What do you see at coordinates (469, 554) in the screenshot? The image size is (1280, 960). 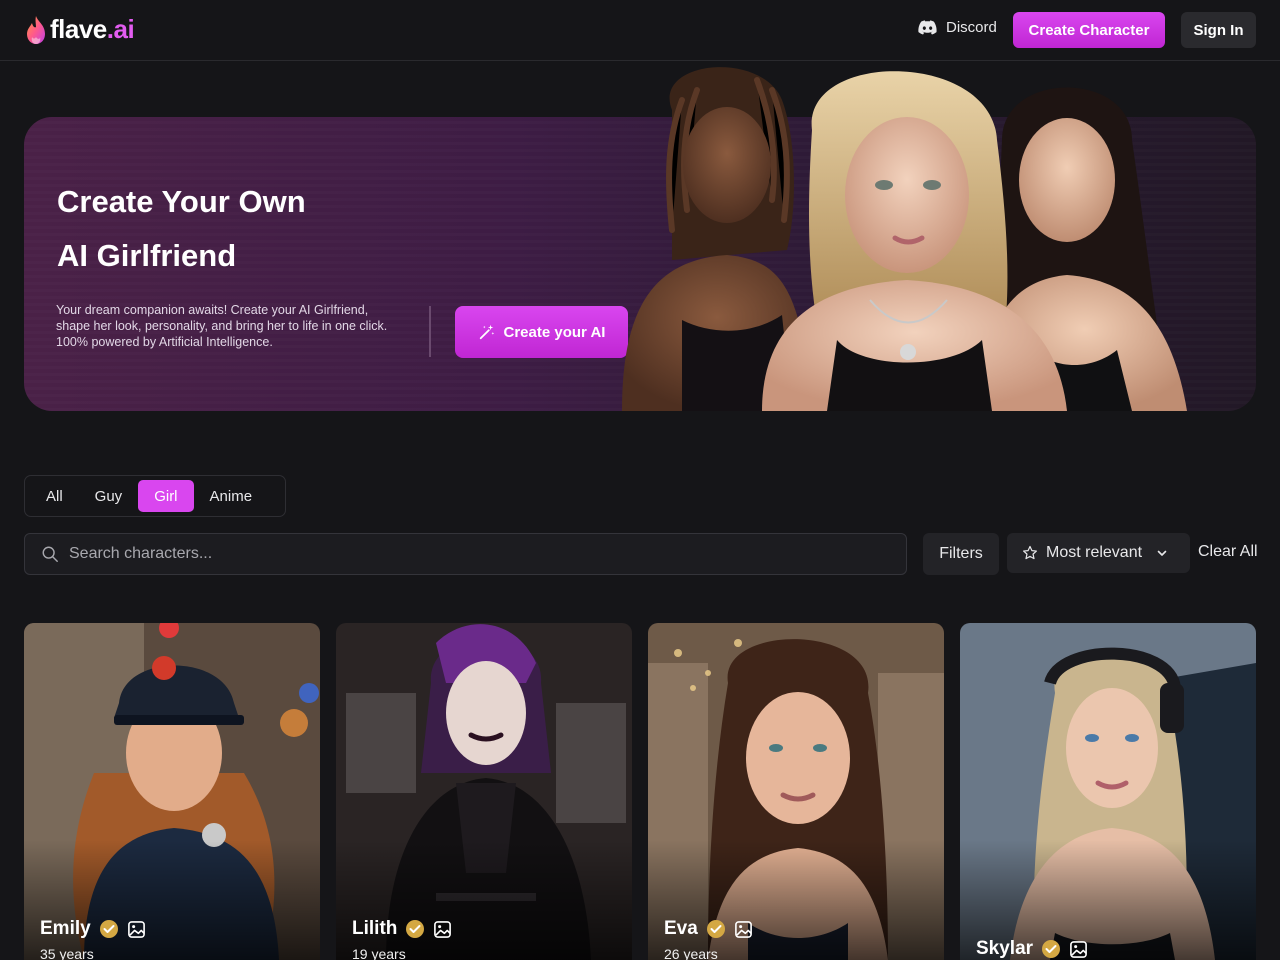 I see `search-input` at bounding box center [469, 554].